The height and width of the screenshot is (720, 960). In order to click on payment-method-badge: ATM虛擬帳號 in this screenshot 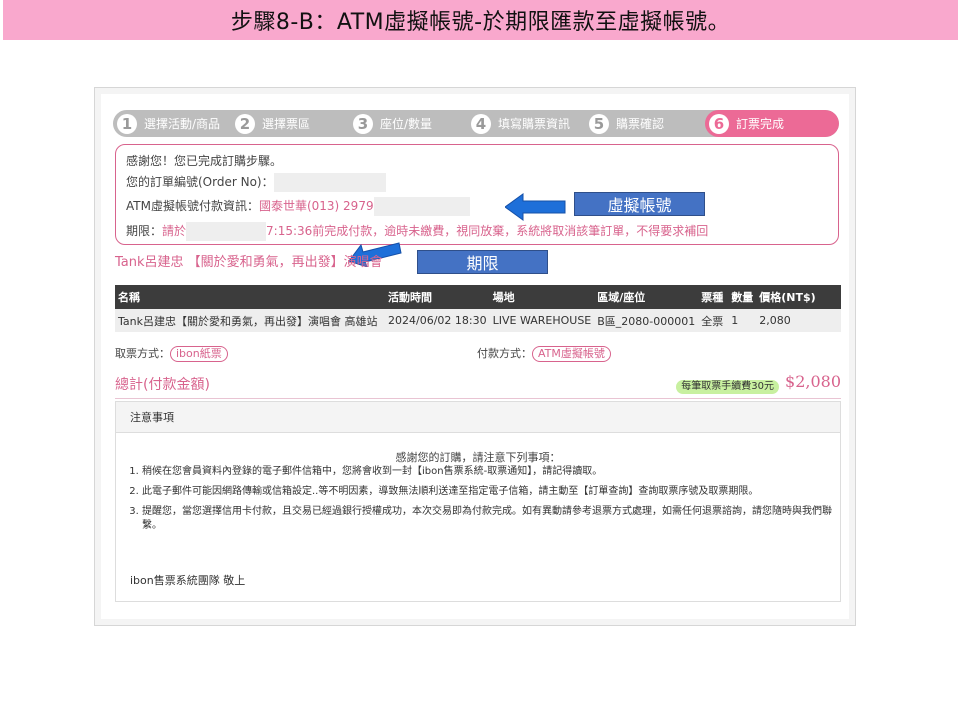, I will do `click(571, 354)`.